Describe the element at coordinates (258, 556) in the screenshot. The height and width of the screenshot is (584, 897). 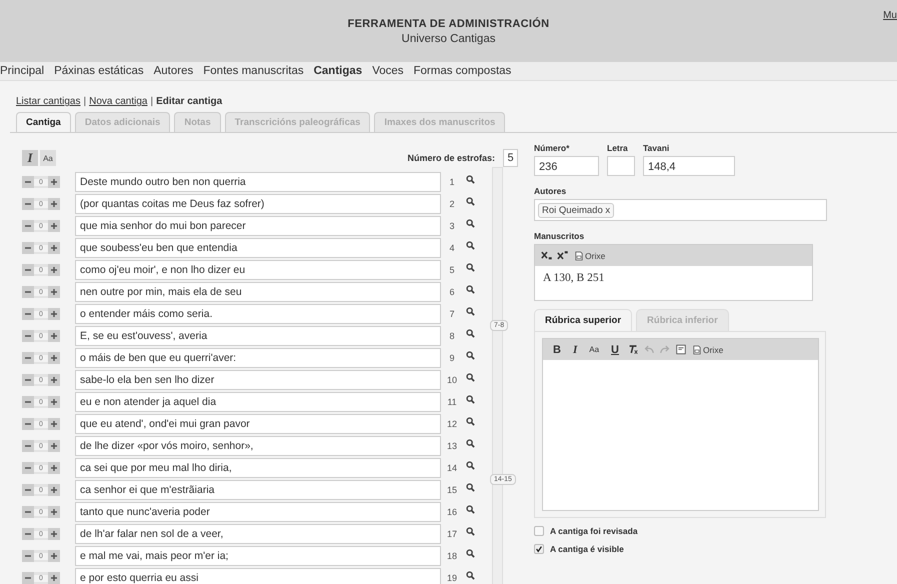
I see `verse-field: e mal me vai, mais peor m'er ia;` at that location.